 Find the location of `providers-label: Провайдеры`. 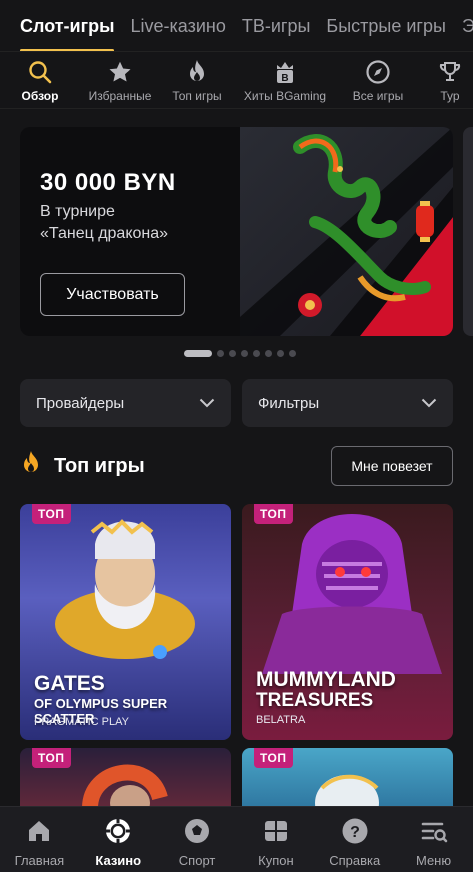

providers-label: Провайдеры is located at coordinates (80, 403).